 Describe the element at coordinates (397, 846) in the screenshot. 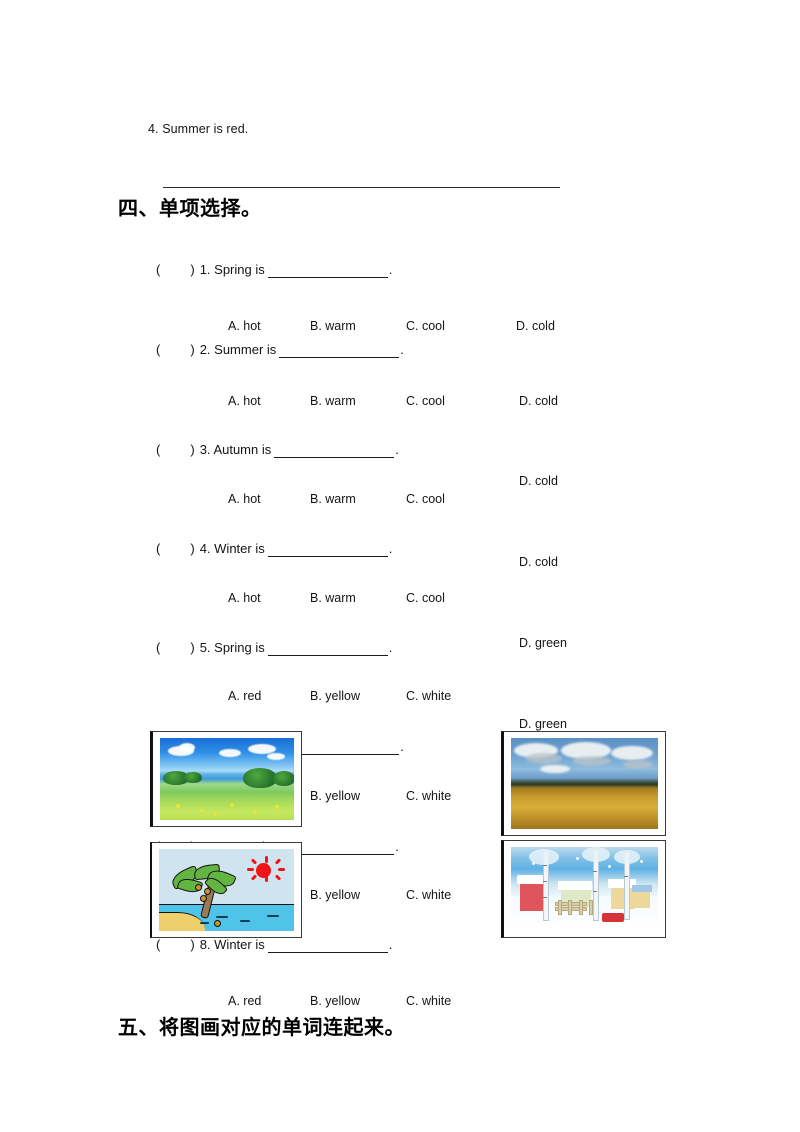

I see `question-7-period: .` at that location.